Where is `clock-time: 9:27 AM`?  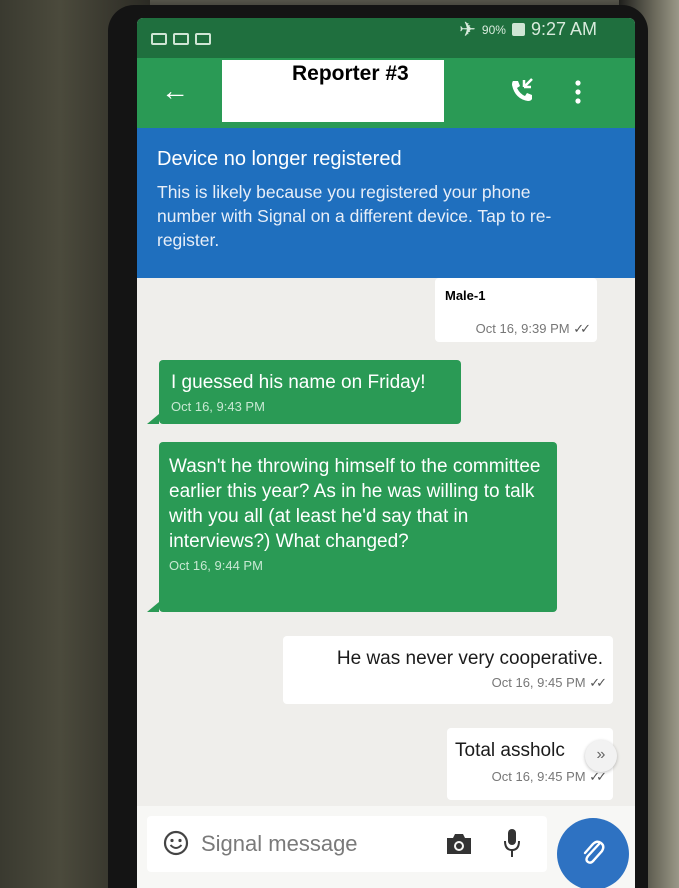 clock-time: 9:27 AM is located at coordinates (563, 29).